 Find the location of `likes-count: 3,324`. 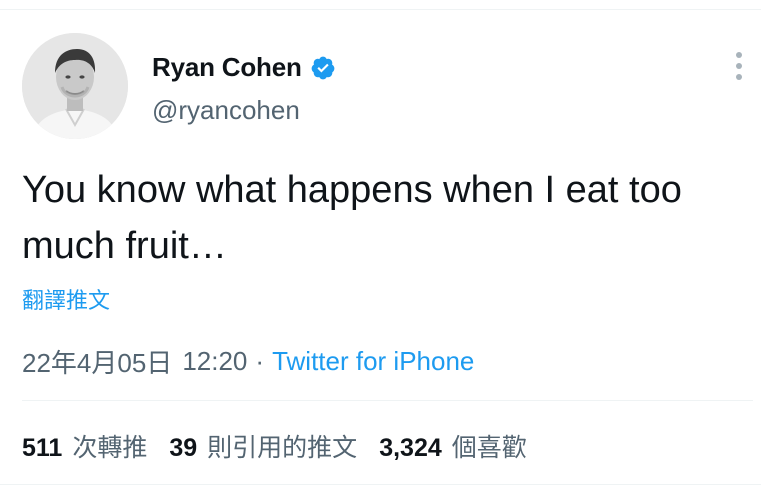

likes-count: 3,324 is located at coordinates (410, 448).